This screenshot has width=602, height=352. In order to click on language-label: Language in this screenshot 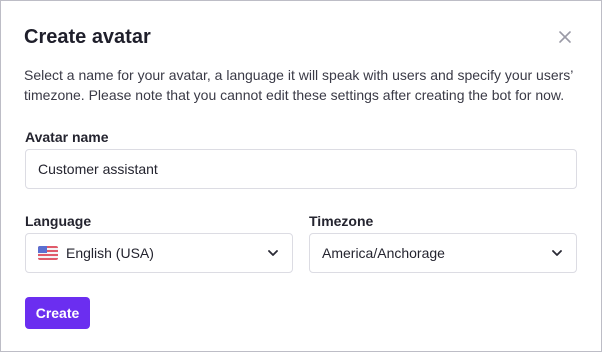, I will do `click(58, 221)`.